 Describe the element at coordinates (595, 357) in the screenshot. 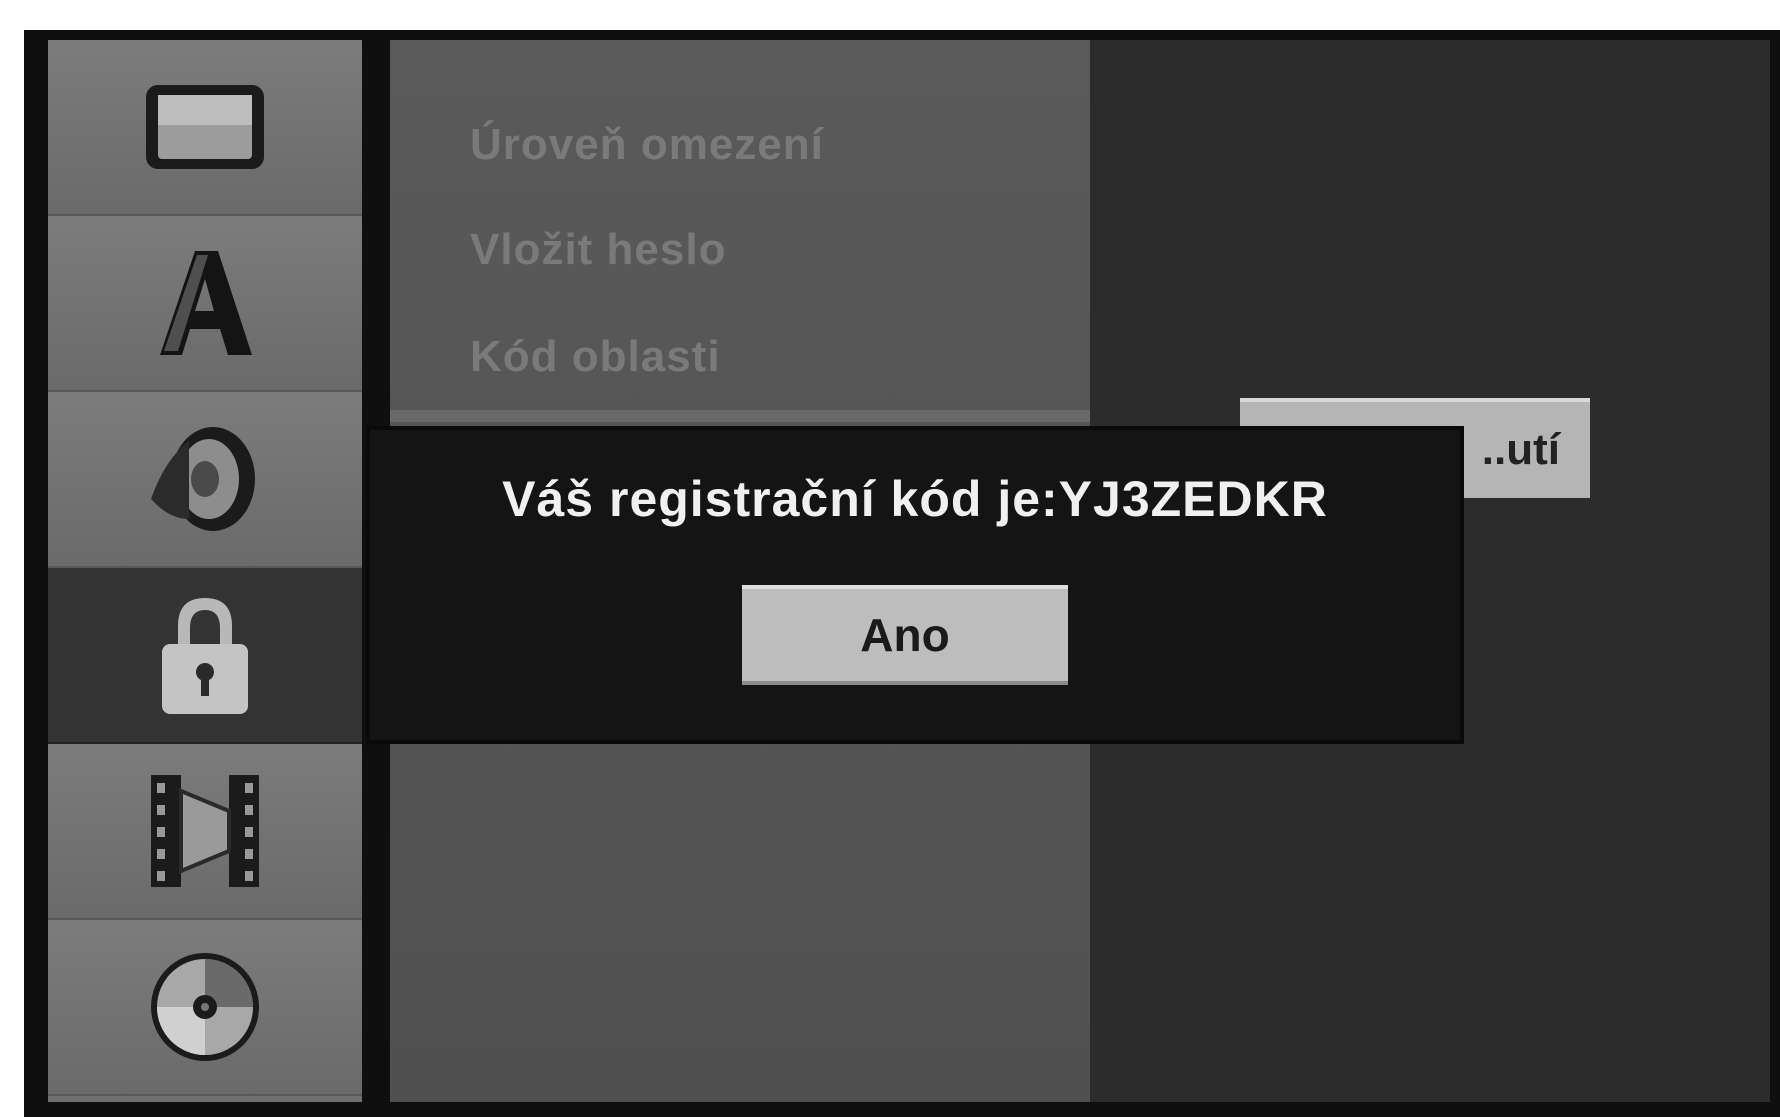

I see `menu-item-area-code: Kód oblasti` at that location.